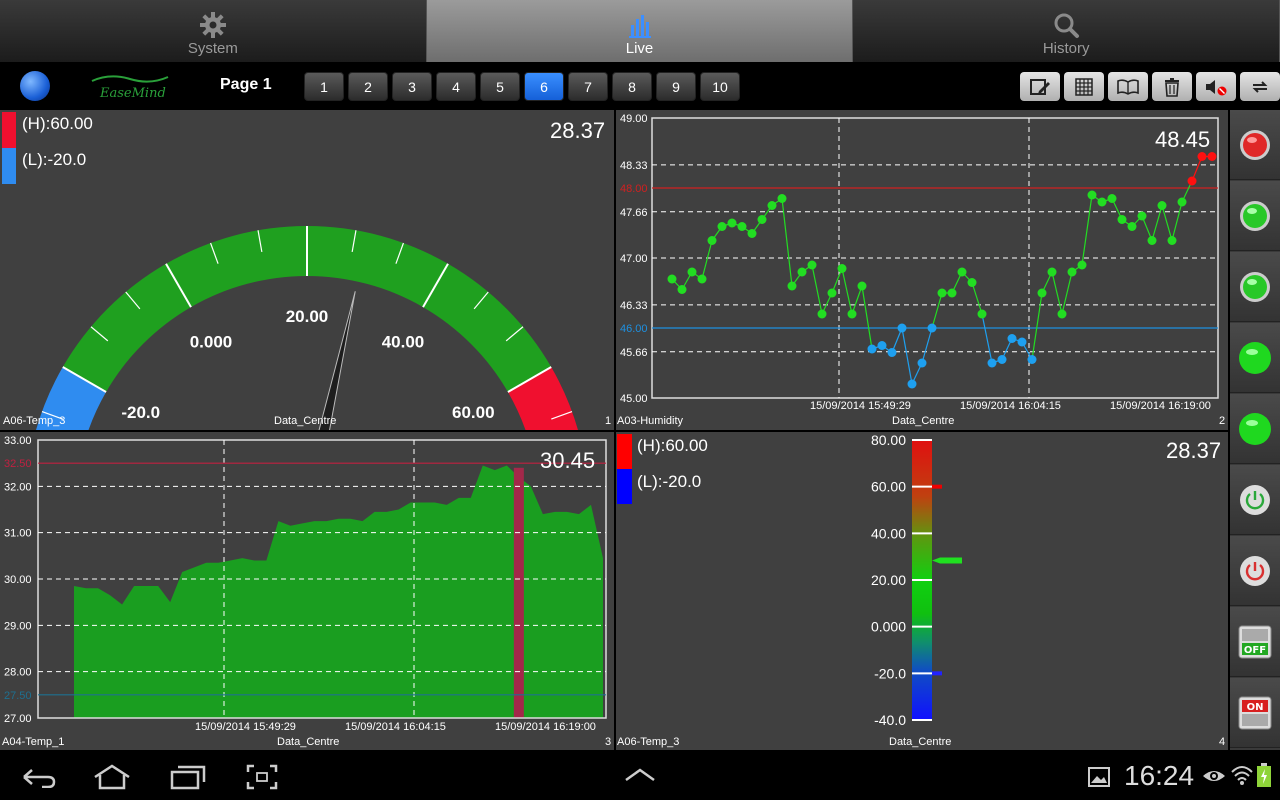 The width and height of the screenshot is (1280, 800). Describe the element at coordinates (262, 777) in the screenshot. I see `screenshot-icon` at that location.